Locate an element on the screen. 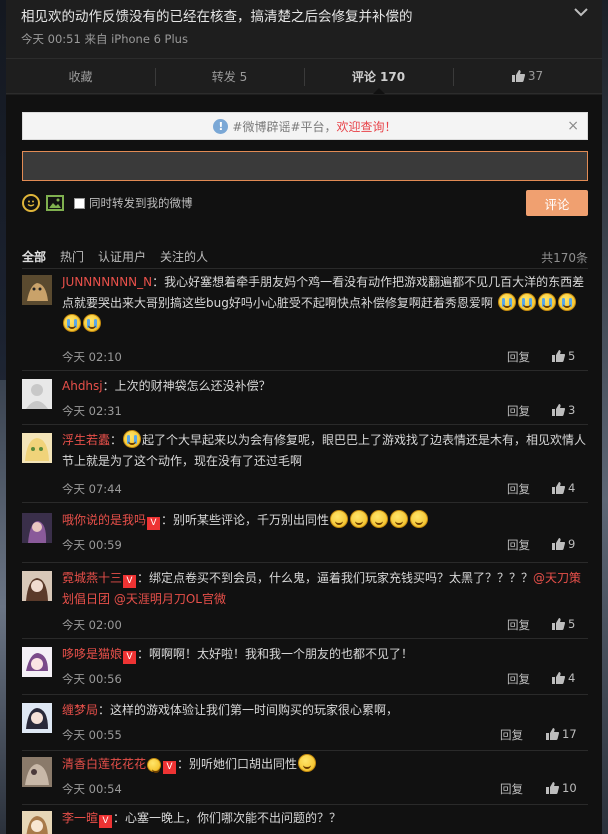  filter-hot: 热门 is located at coordinates (72, 256).